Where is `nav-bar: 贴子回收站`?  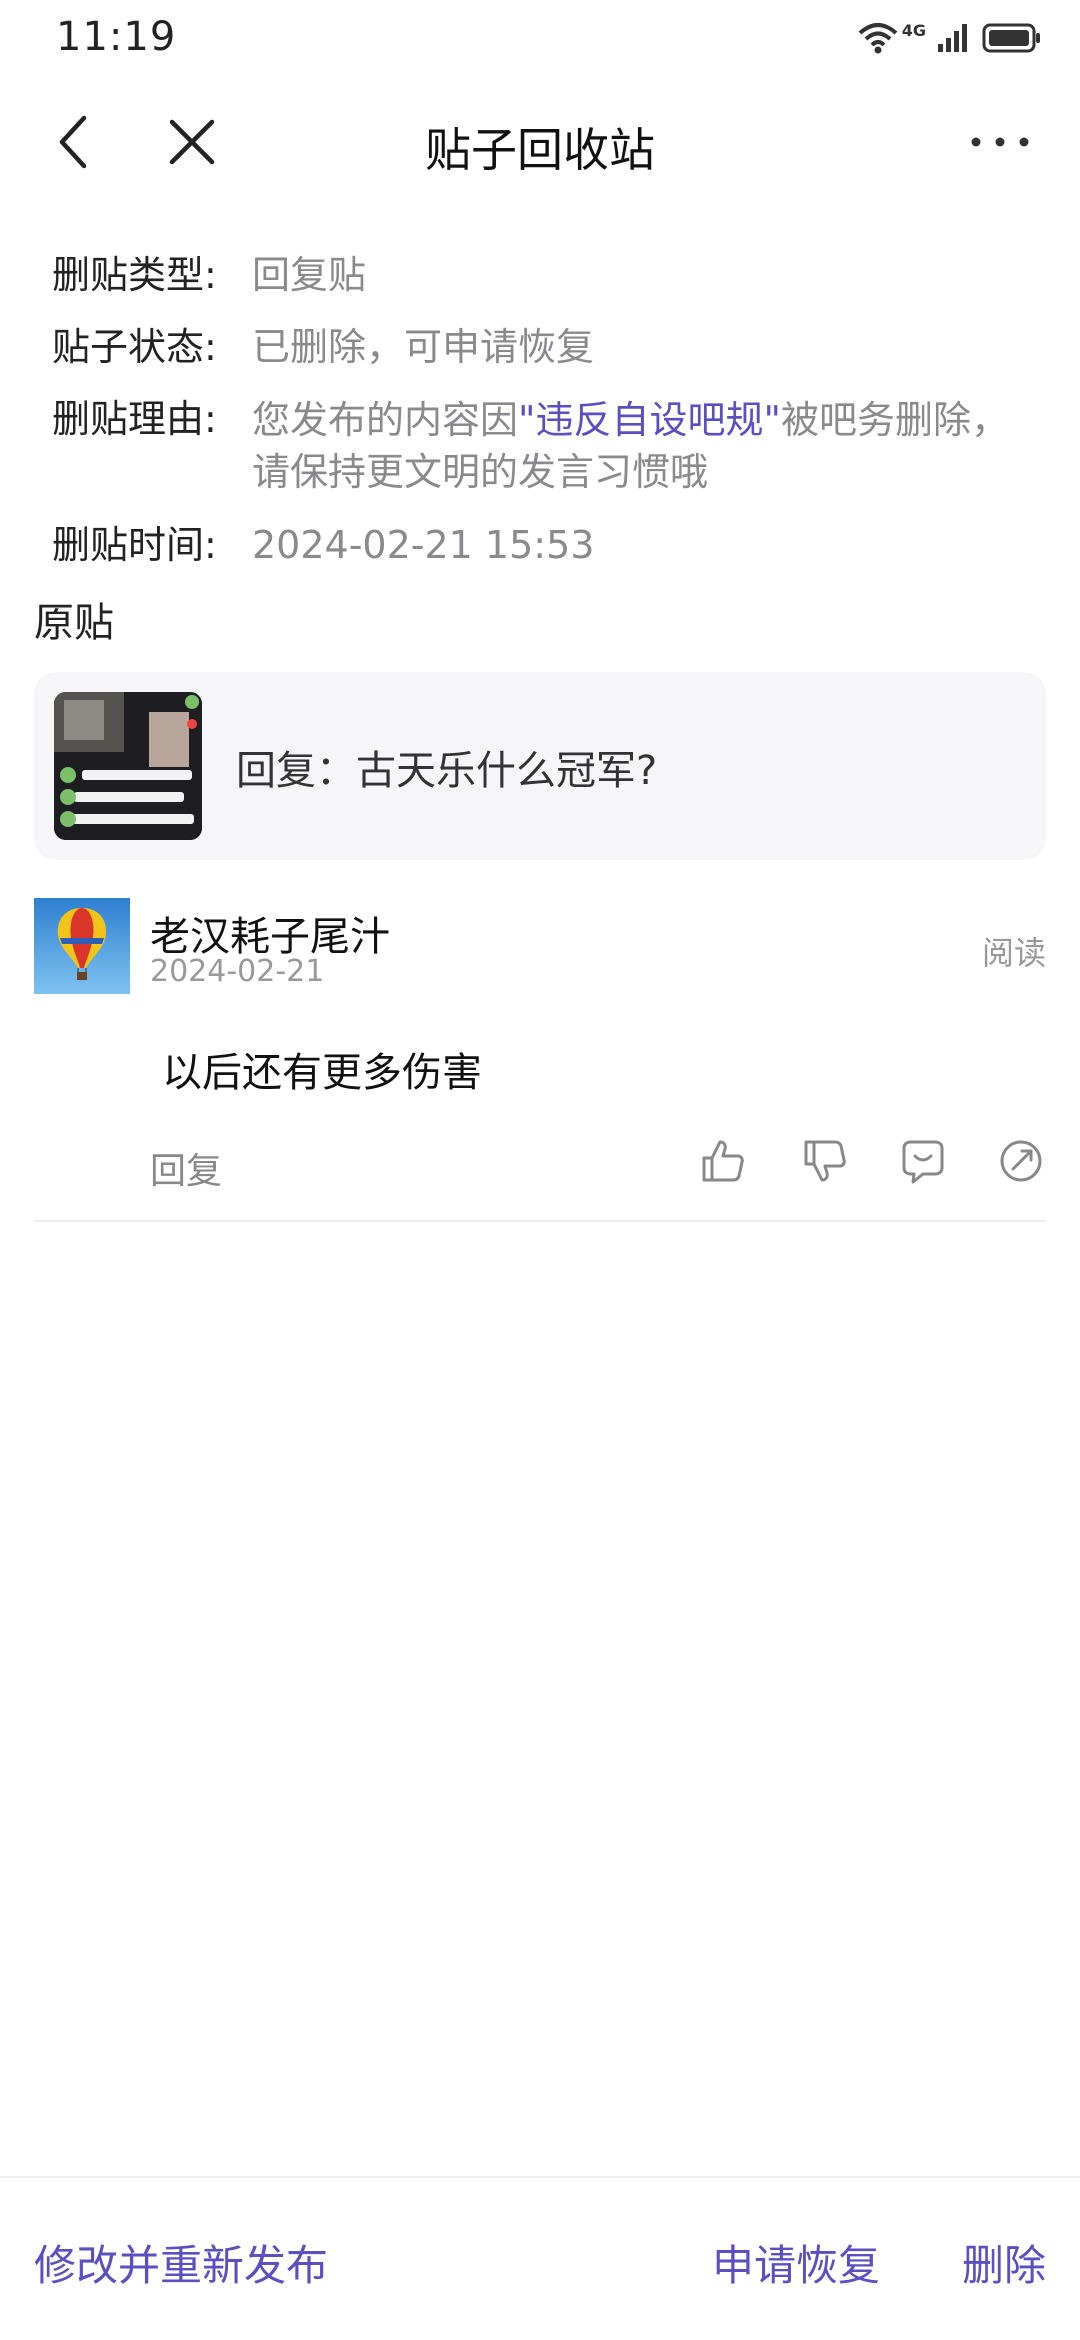
nav-bar: 贴子回收站 is located at coordinates (540, 142).